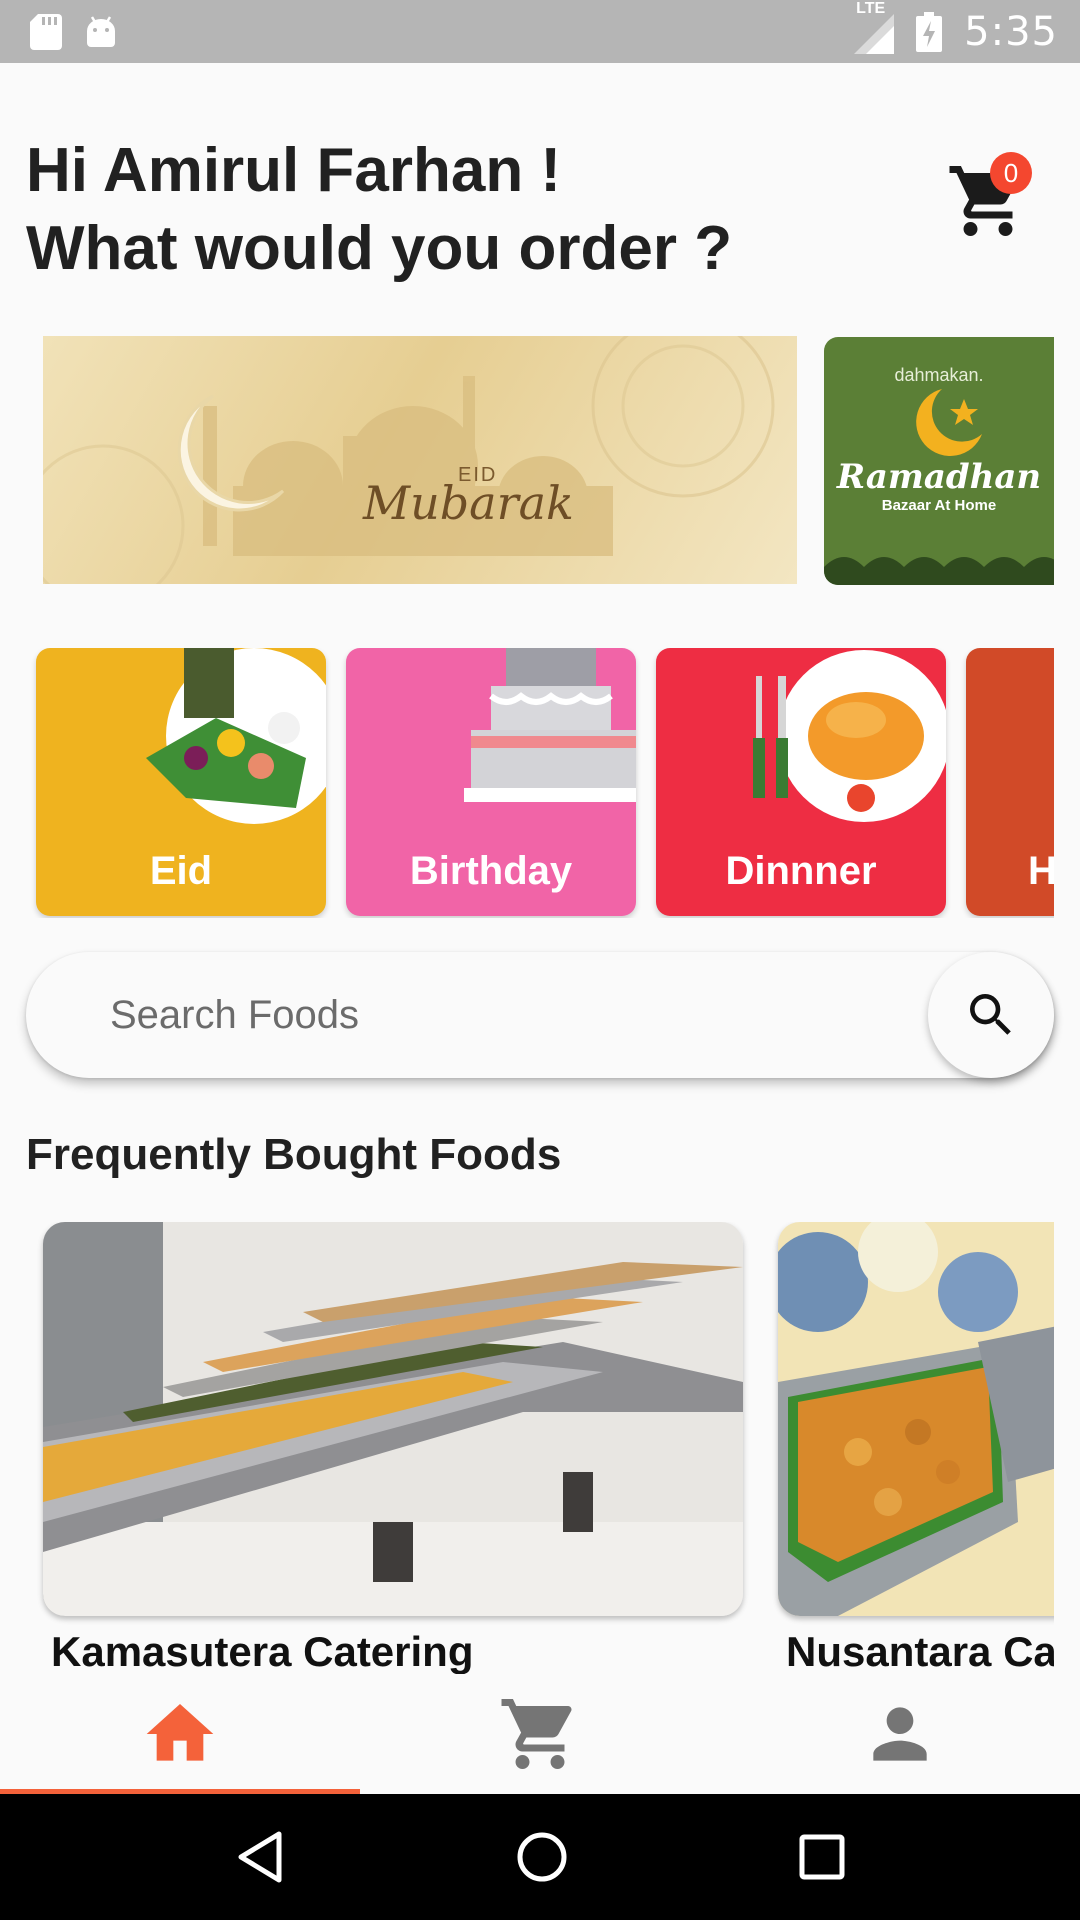 This screenshot has width=1080, height=1920. What do you see at coordinates (409, 460) in the screenshot?
I see `mosque-skyline-illustration` at bounding box center [409, 460].